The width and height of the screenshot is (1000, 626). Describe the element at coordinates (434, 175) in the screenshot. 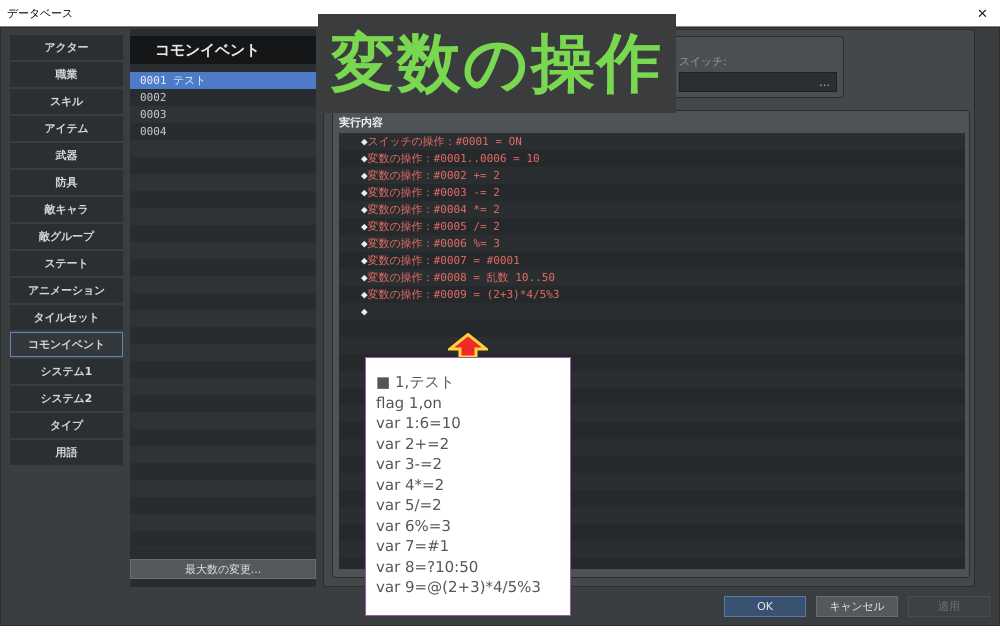

I see `command-text: 変数の操作：#0002 += 2` at that location.